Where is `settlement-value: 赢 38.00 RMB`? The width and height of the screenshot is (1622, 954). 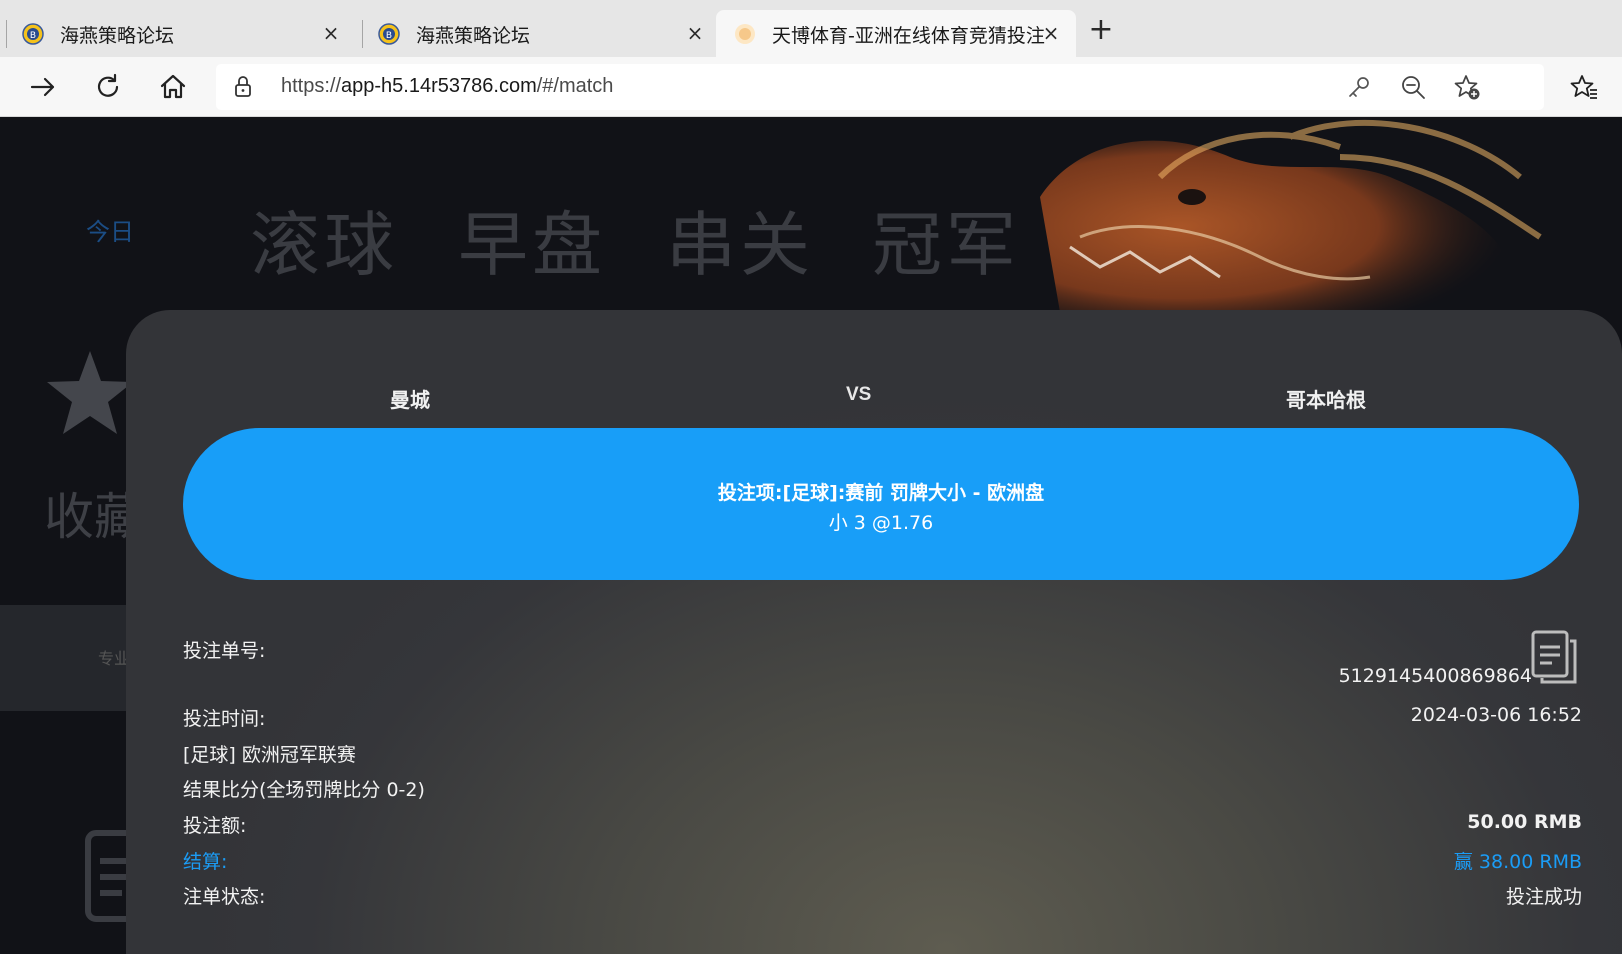 settlement-value: 赢 38.00 RMB is located at coordinates (1517, 862).